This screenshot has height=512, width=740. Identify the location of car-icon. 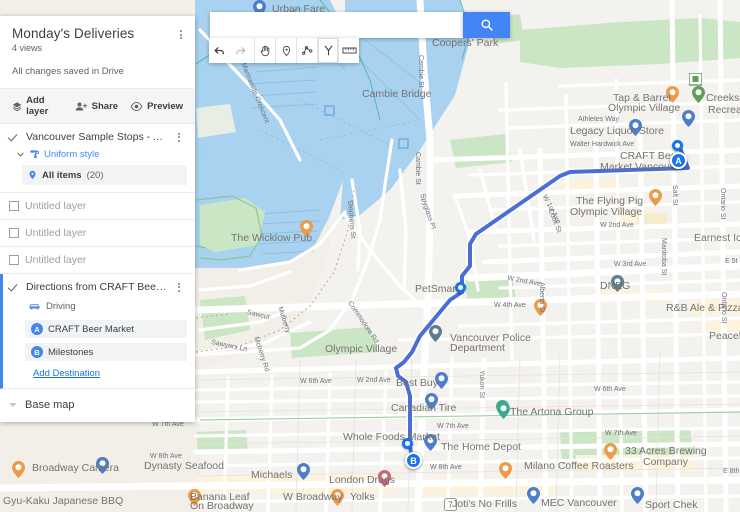
(34, 306).